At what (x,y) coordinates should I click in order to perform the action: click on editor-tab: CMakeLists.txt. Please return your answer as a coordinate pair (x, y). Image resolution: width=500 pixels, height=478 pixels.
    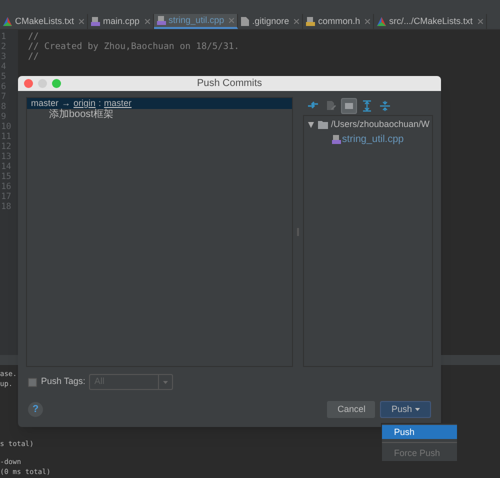
    Looking at the image, I should click on (44, 21).